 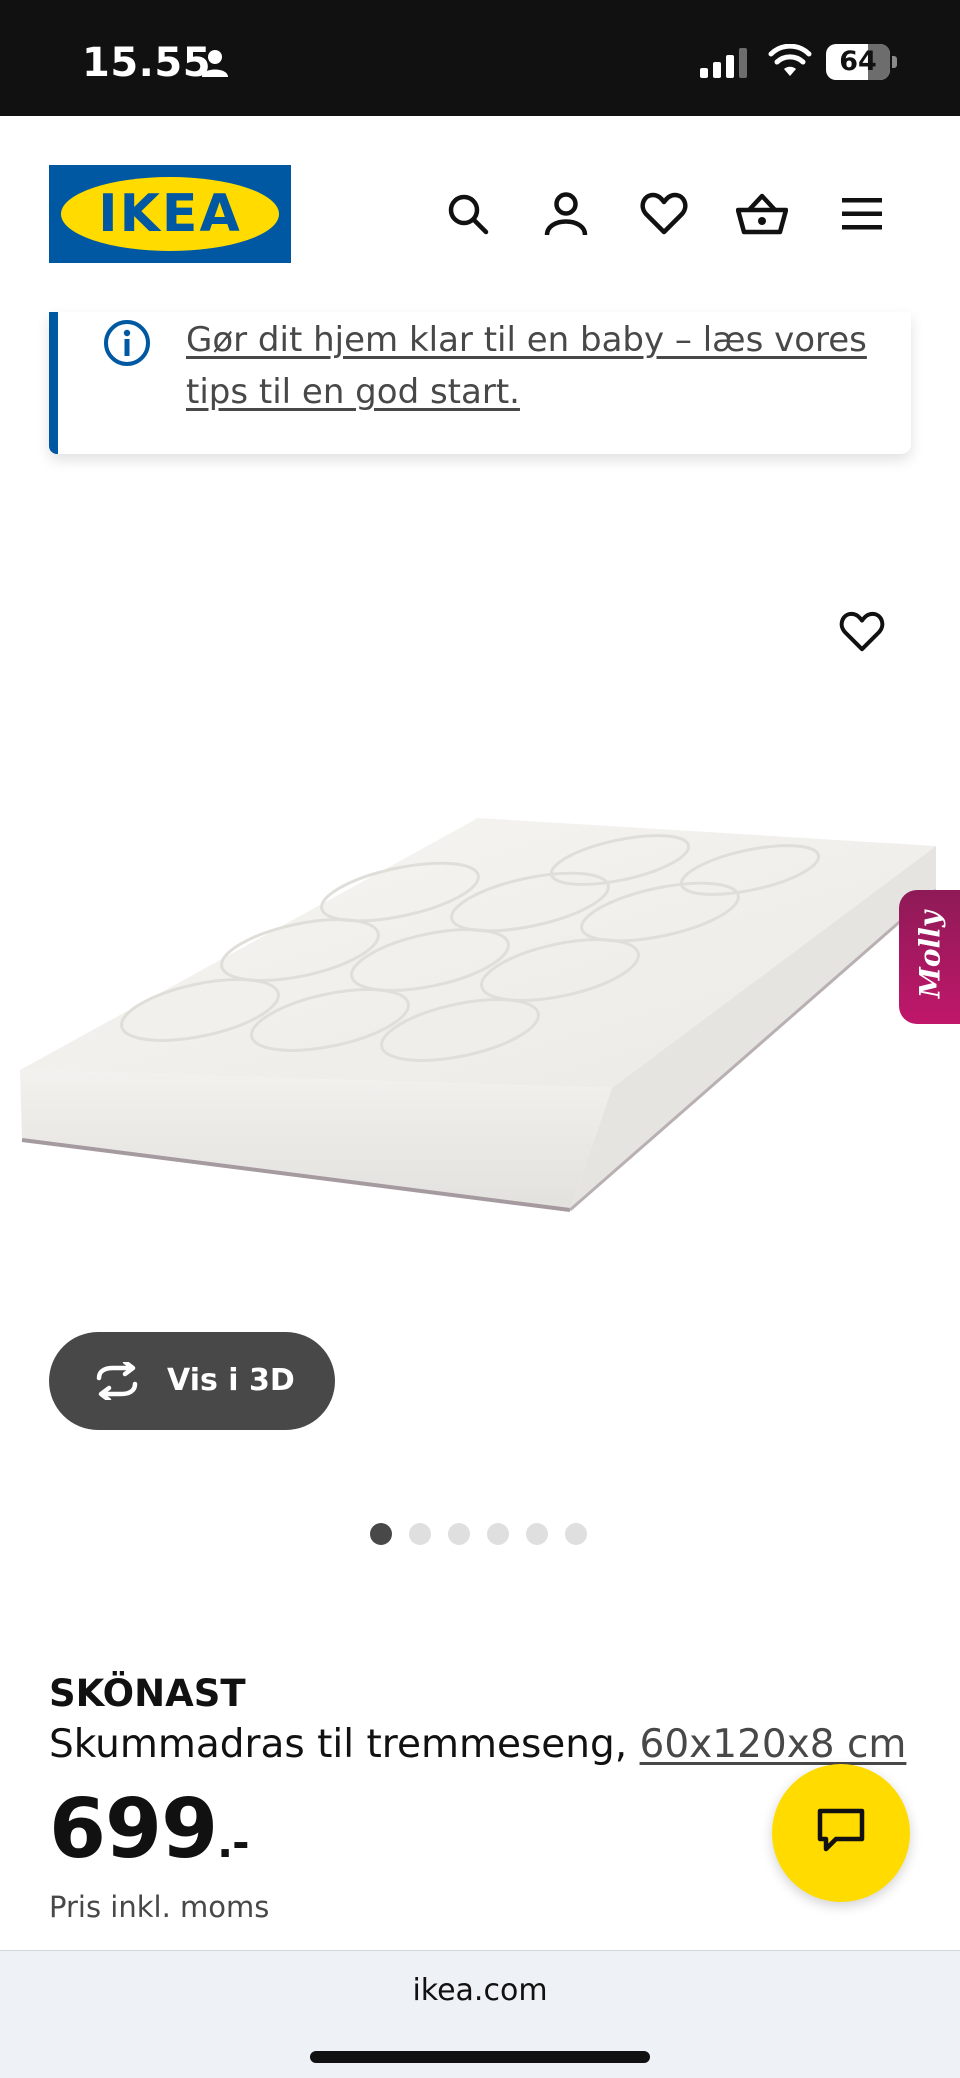 What do you see at coordinates (773, 1744) in the screenshot?
I see `product-size-link: 60x120x8 cm` at bounding box center [773, 1744].